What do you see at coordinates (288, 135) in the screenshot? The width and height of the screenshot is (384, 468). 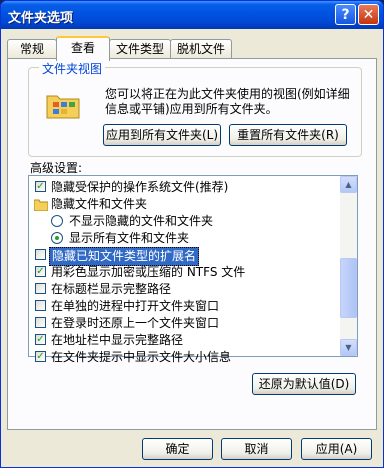 I see `reset-all-folders-button: 重置所有文件夹(R)` at bounding box center [288, 135].